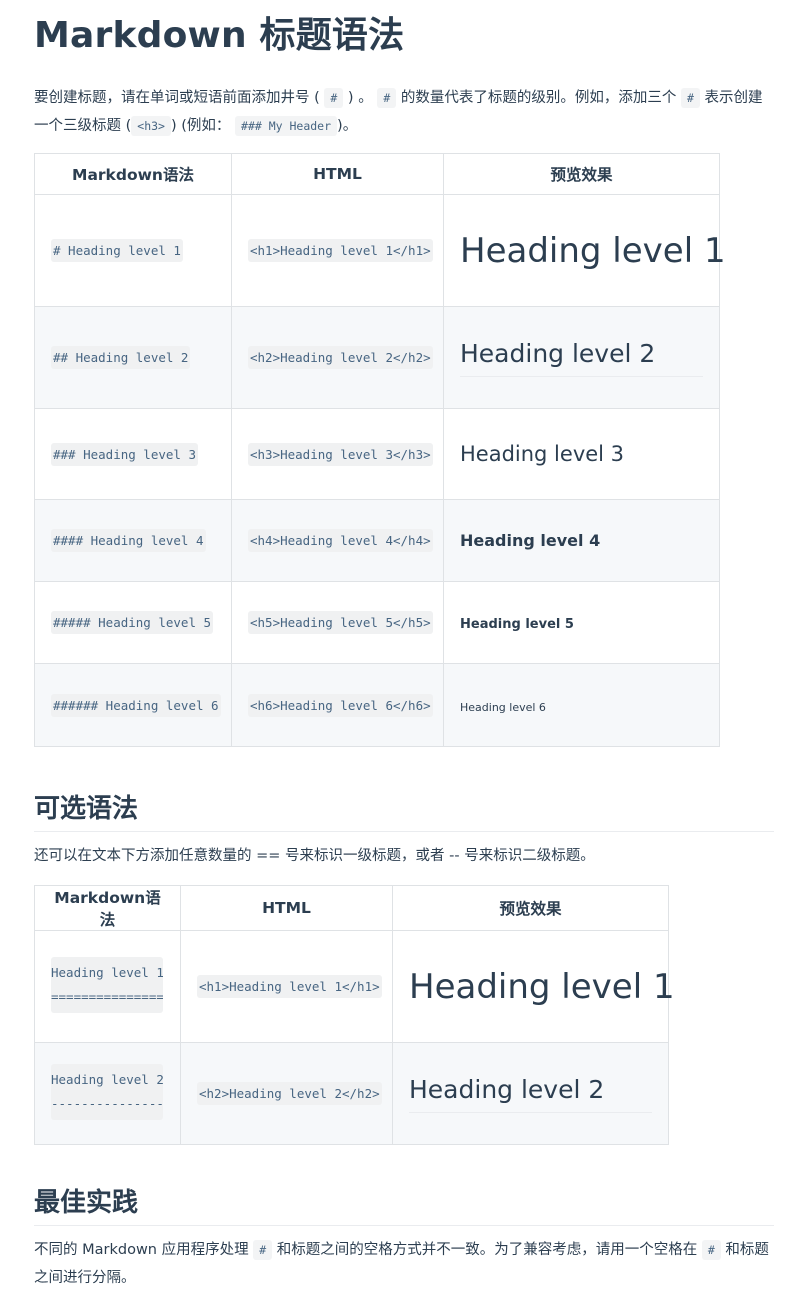 The height and width of the screenshot is (1292, 791). I want to click on intro-code-h3: <h3>, so click(151, 126).